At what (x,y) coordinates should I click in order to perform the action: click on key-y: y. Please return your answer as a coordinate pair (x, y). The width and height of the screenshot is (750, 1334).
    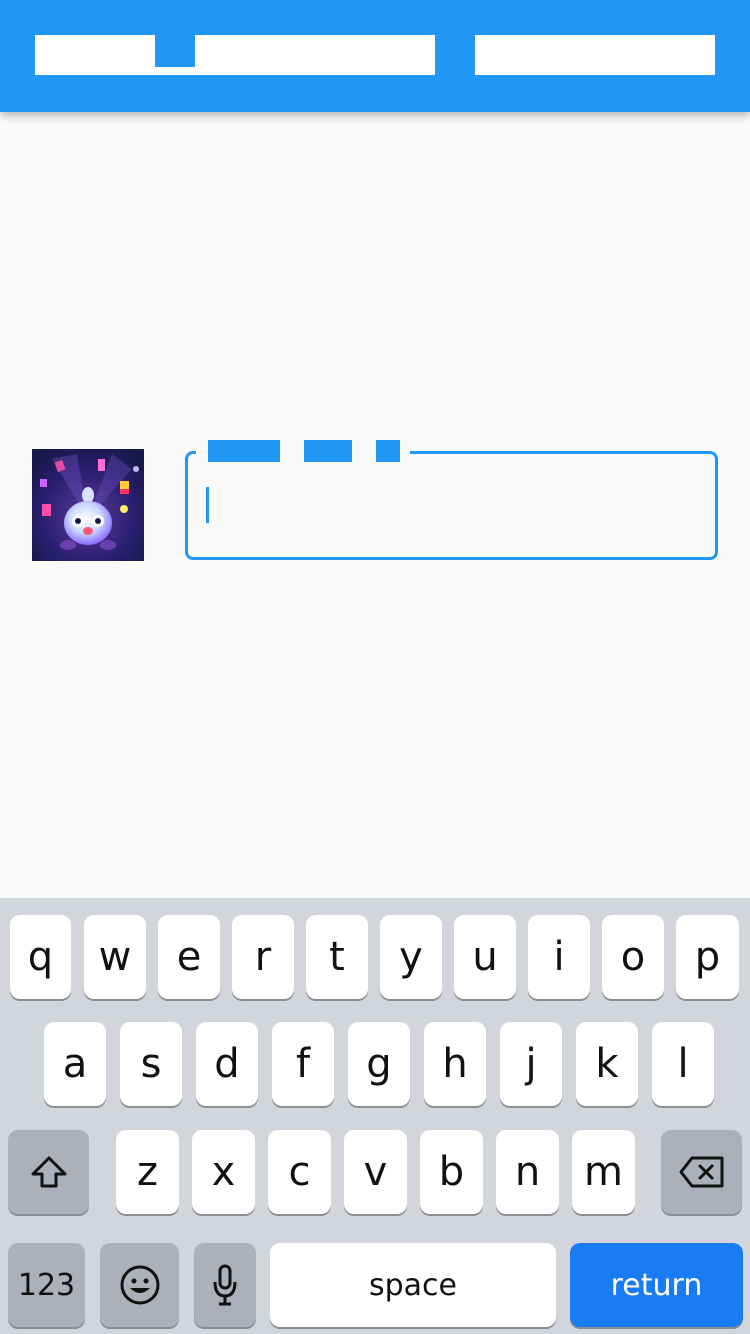
    Looking at the image, I should click on (411, 957).